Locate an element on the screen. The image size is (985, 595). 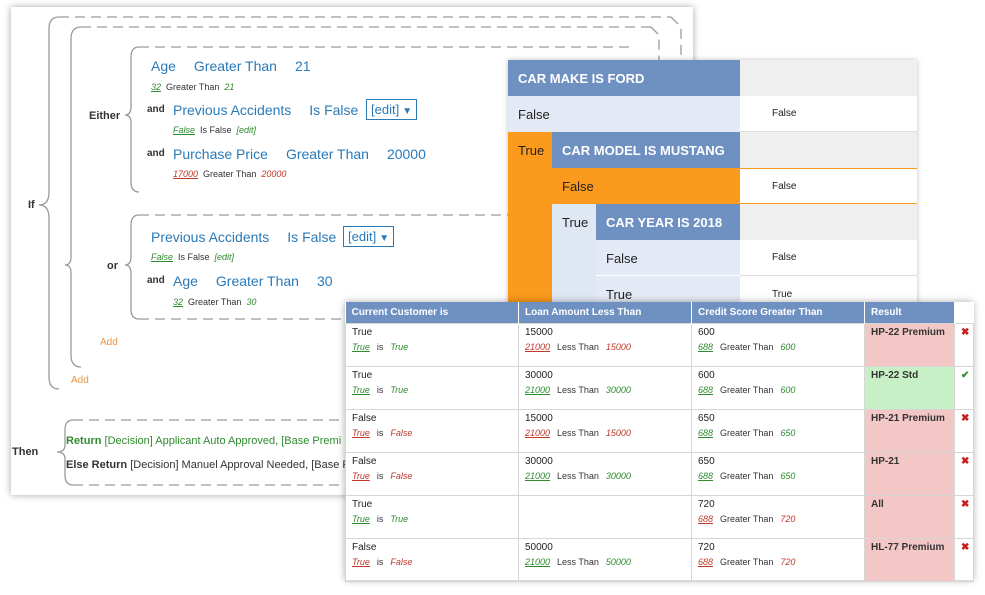
cell-value: True is located at coordinates (362, 332).